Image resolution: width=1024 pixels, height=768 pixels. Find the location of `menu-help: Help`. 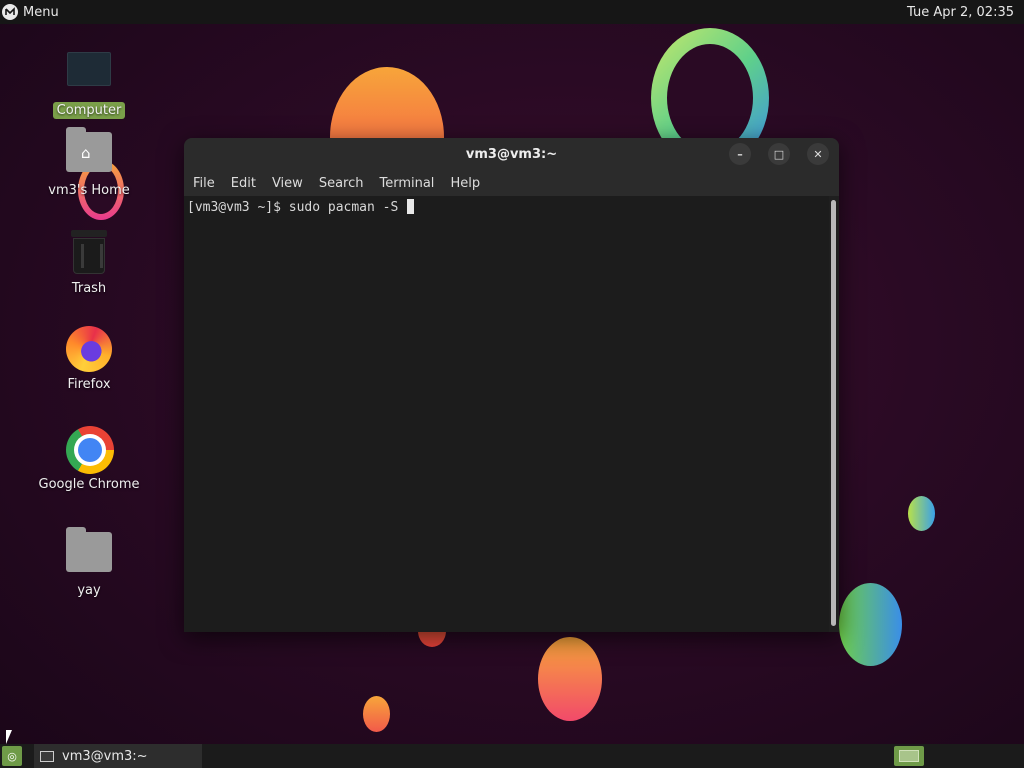

menu-help: Help is located at coordinates (465, 183).